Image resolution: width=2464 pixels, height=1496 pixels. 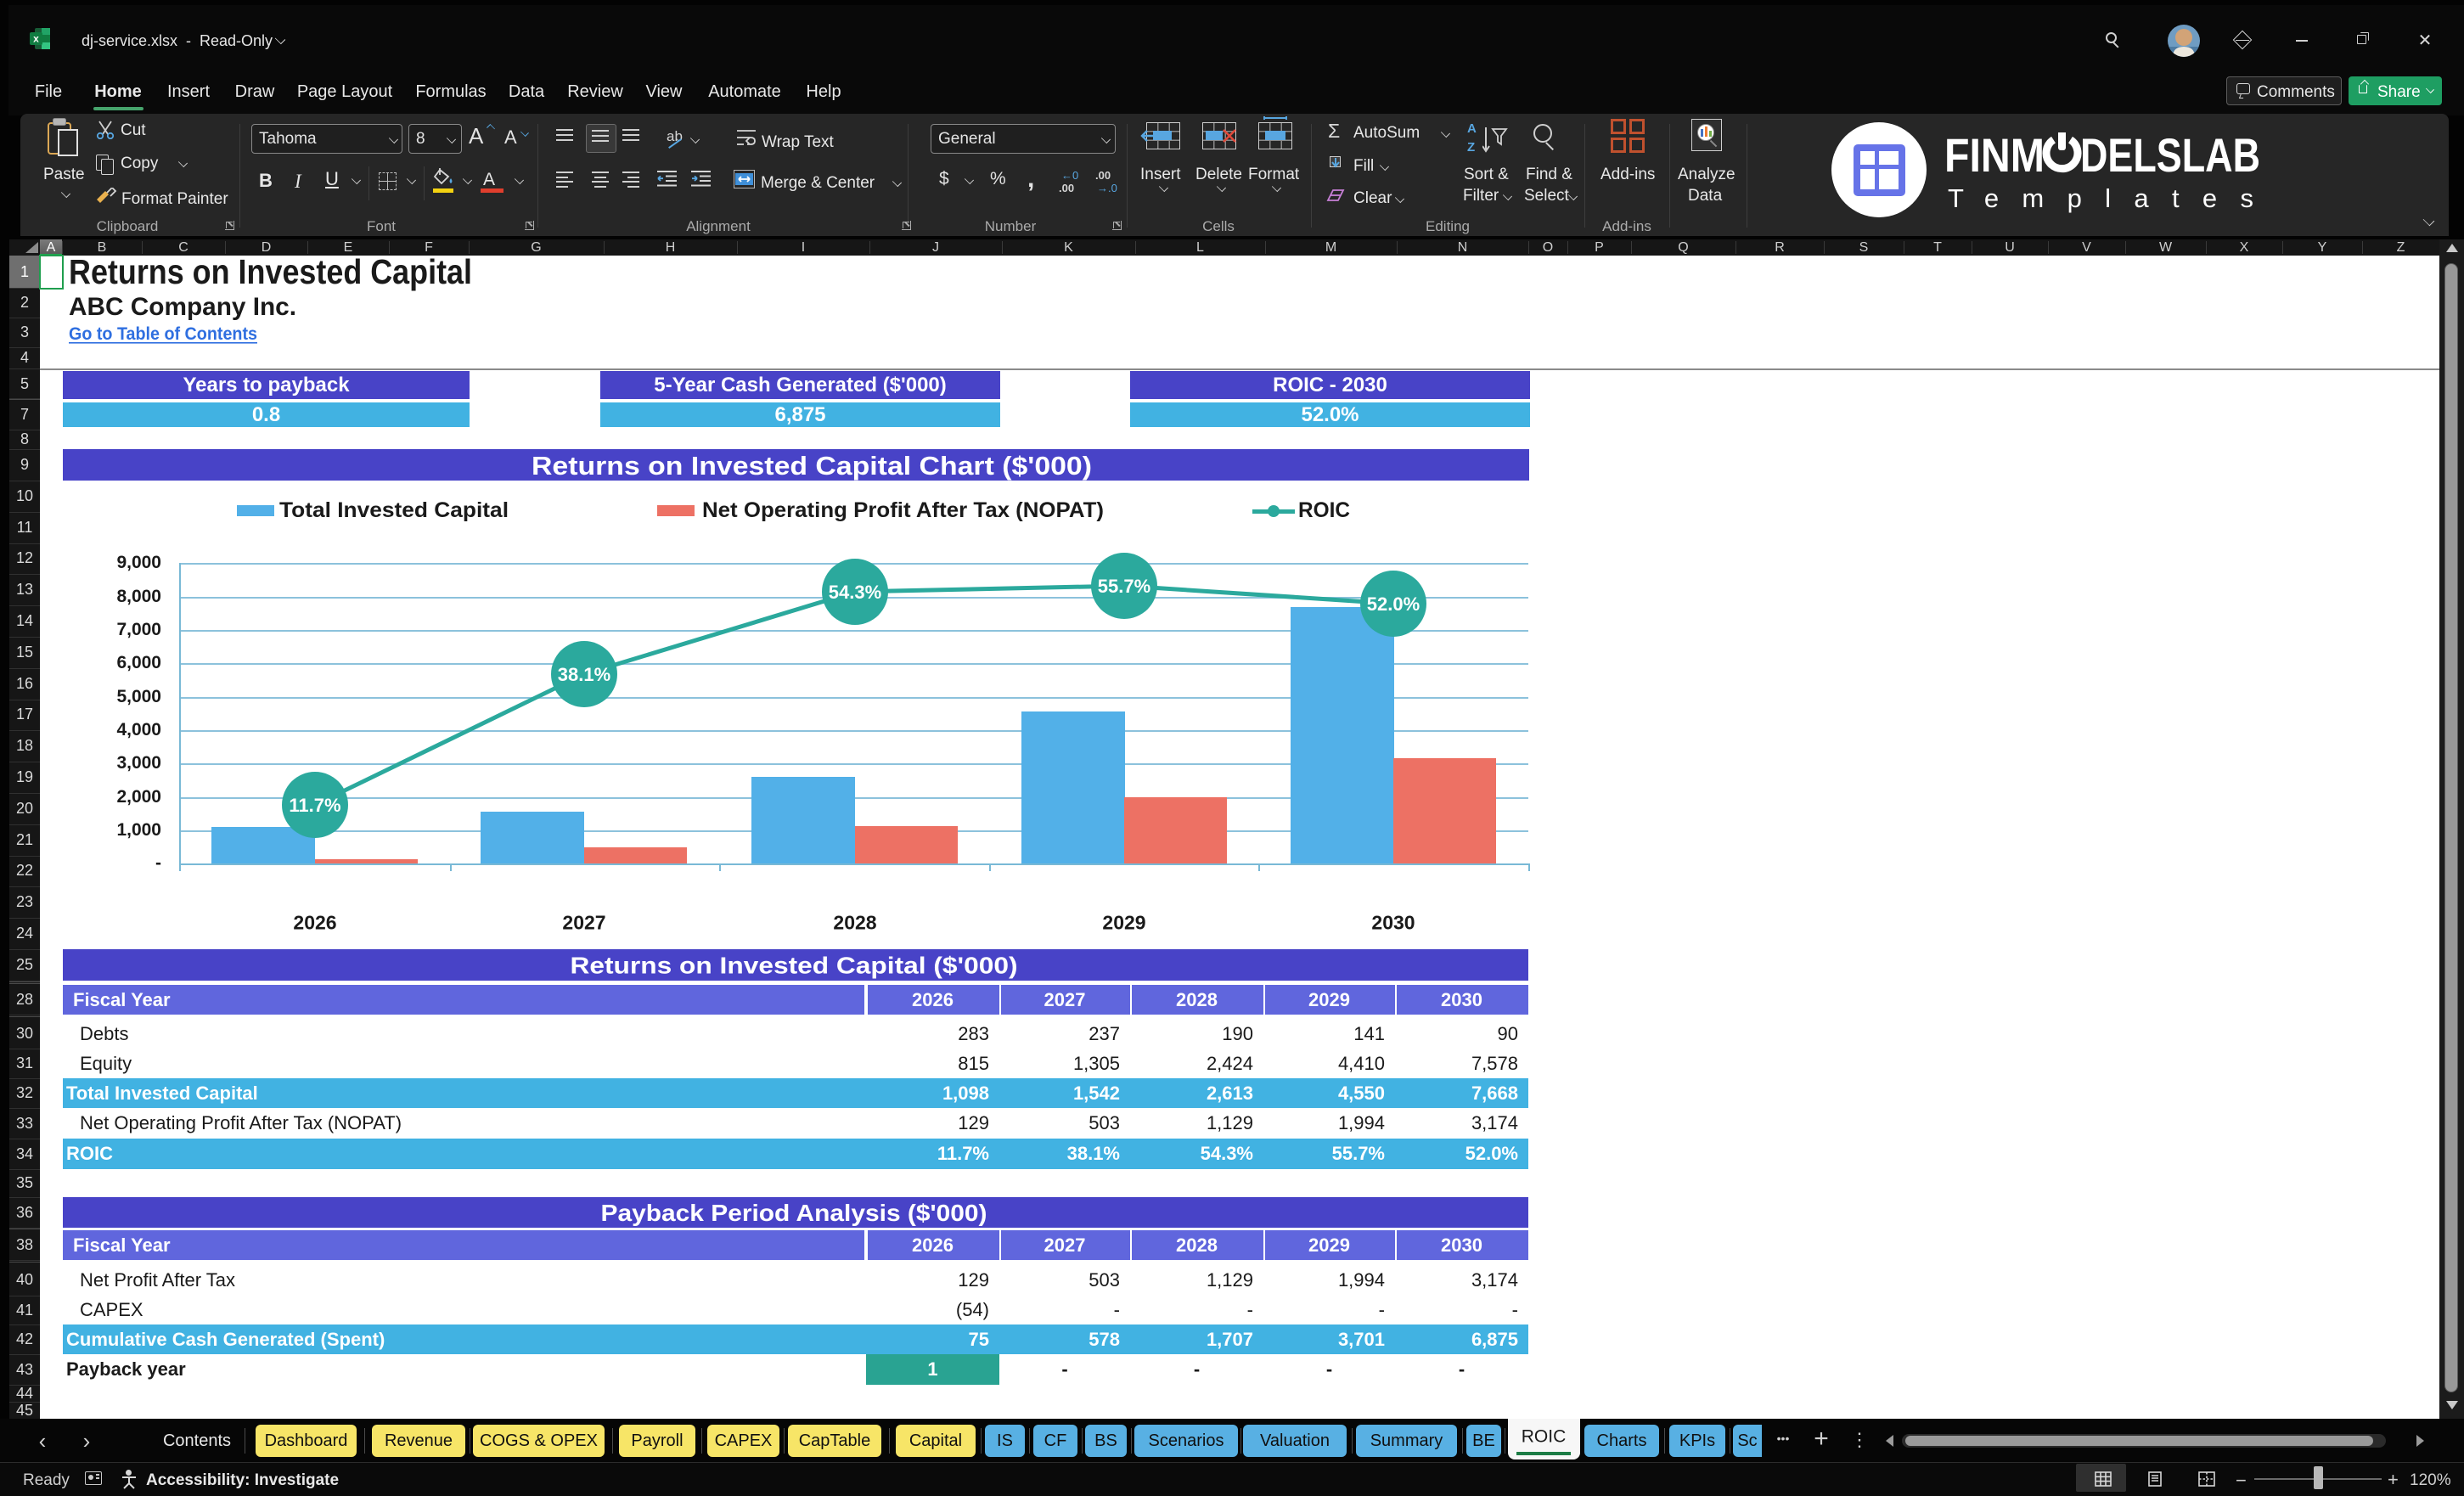 What do you see at coordinates (794, 966) in the screenshot?
I see `svg-text:Returns on Invested Capital ($: Returns on Invested Capital ($'000)` at bounding box center [794, 966].